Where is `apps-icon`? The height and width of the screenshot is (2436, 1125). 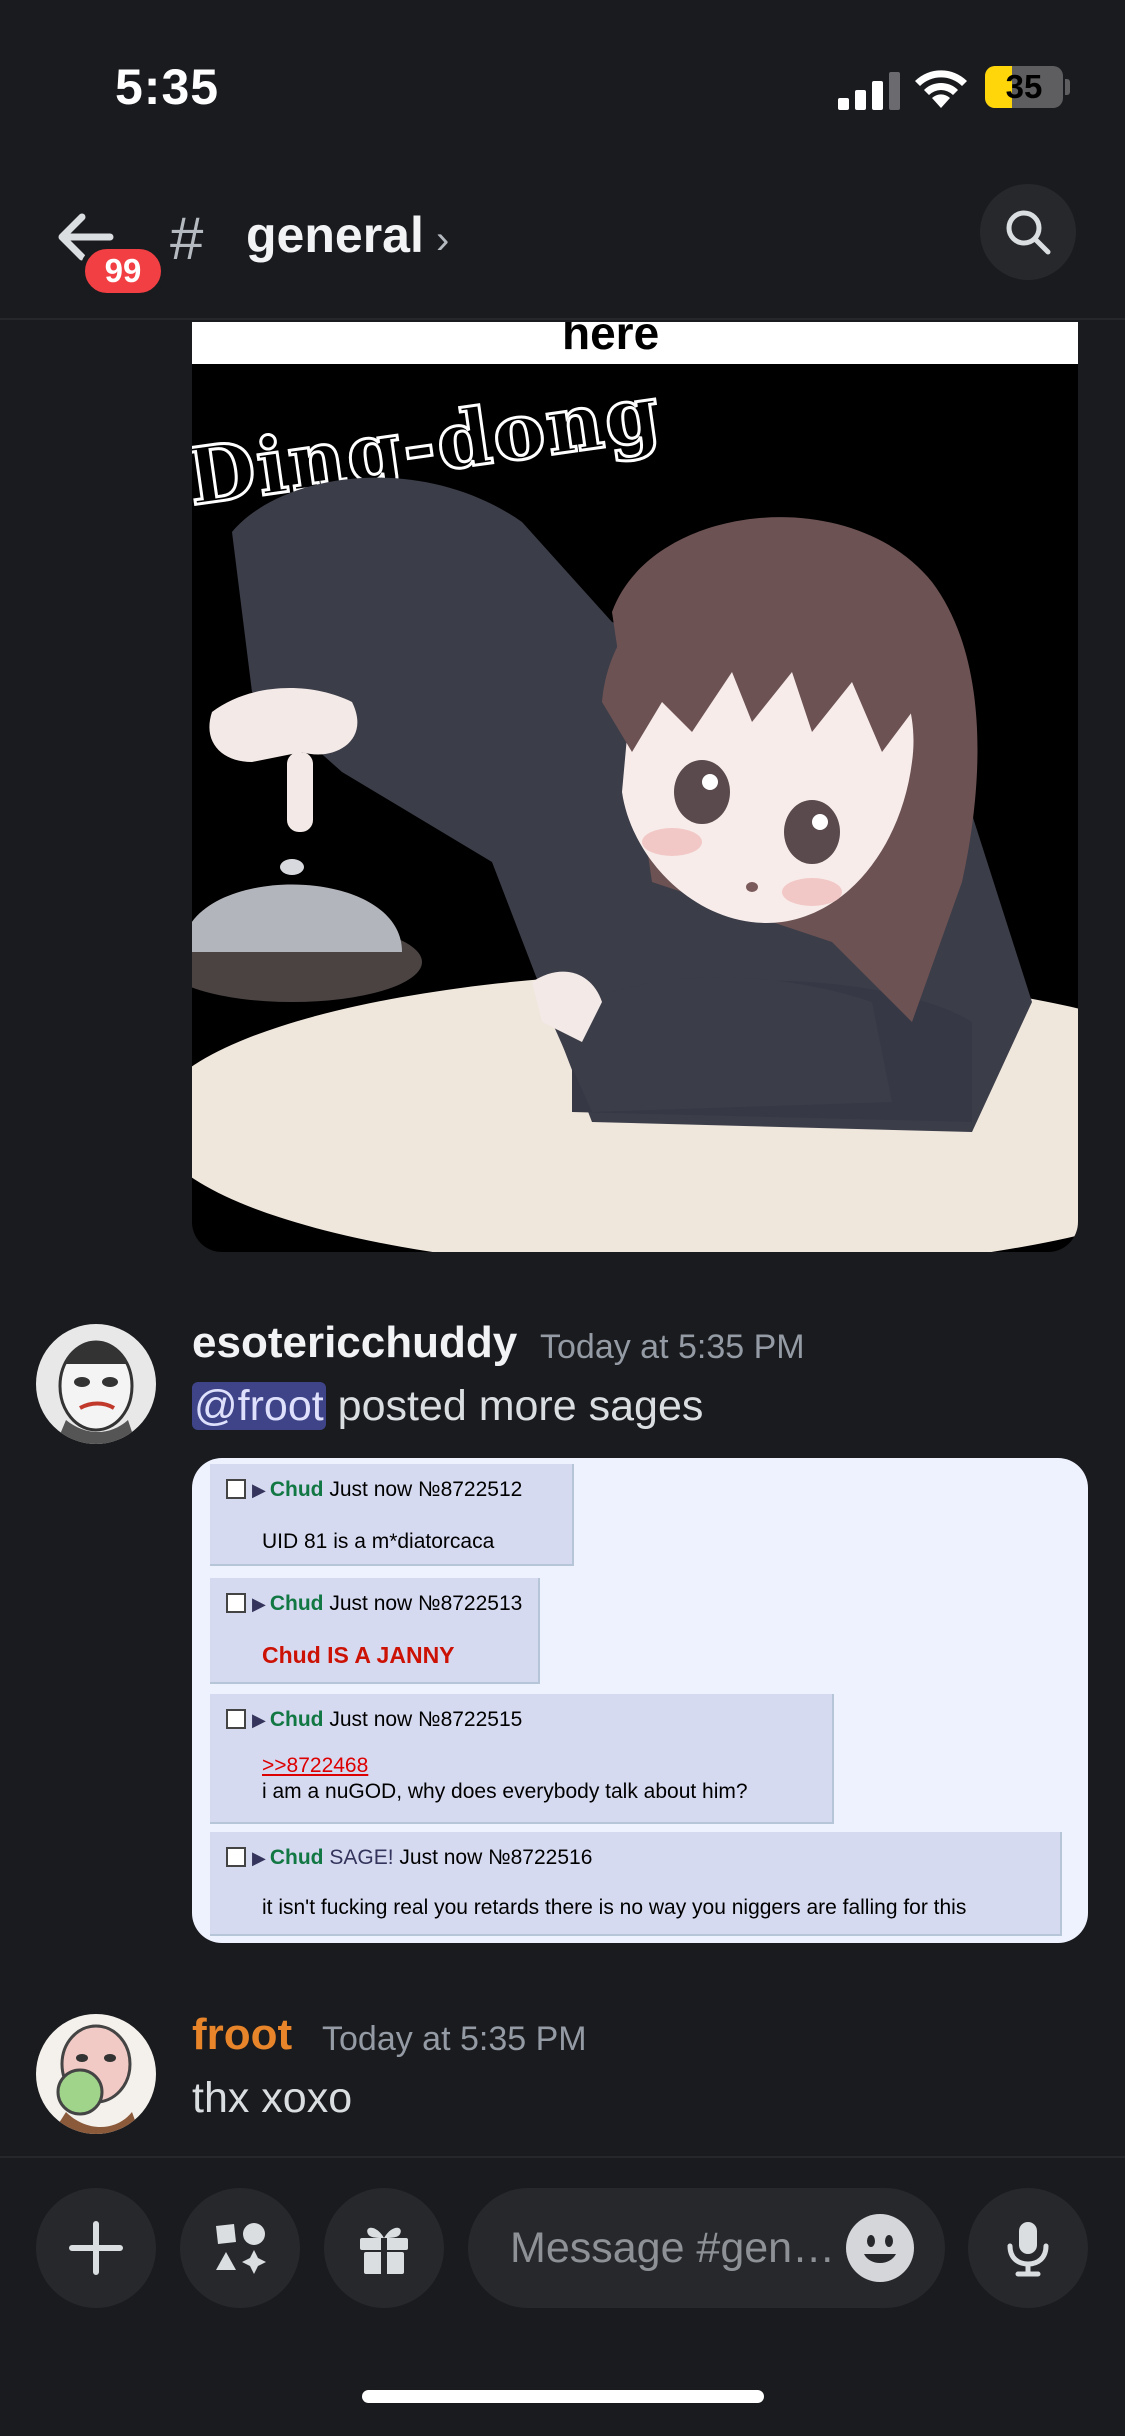 apps-icon is located at coordinates (241, 2248).